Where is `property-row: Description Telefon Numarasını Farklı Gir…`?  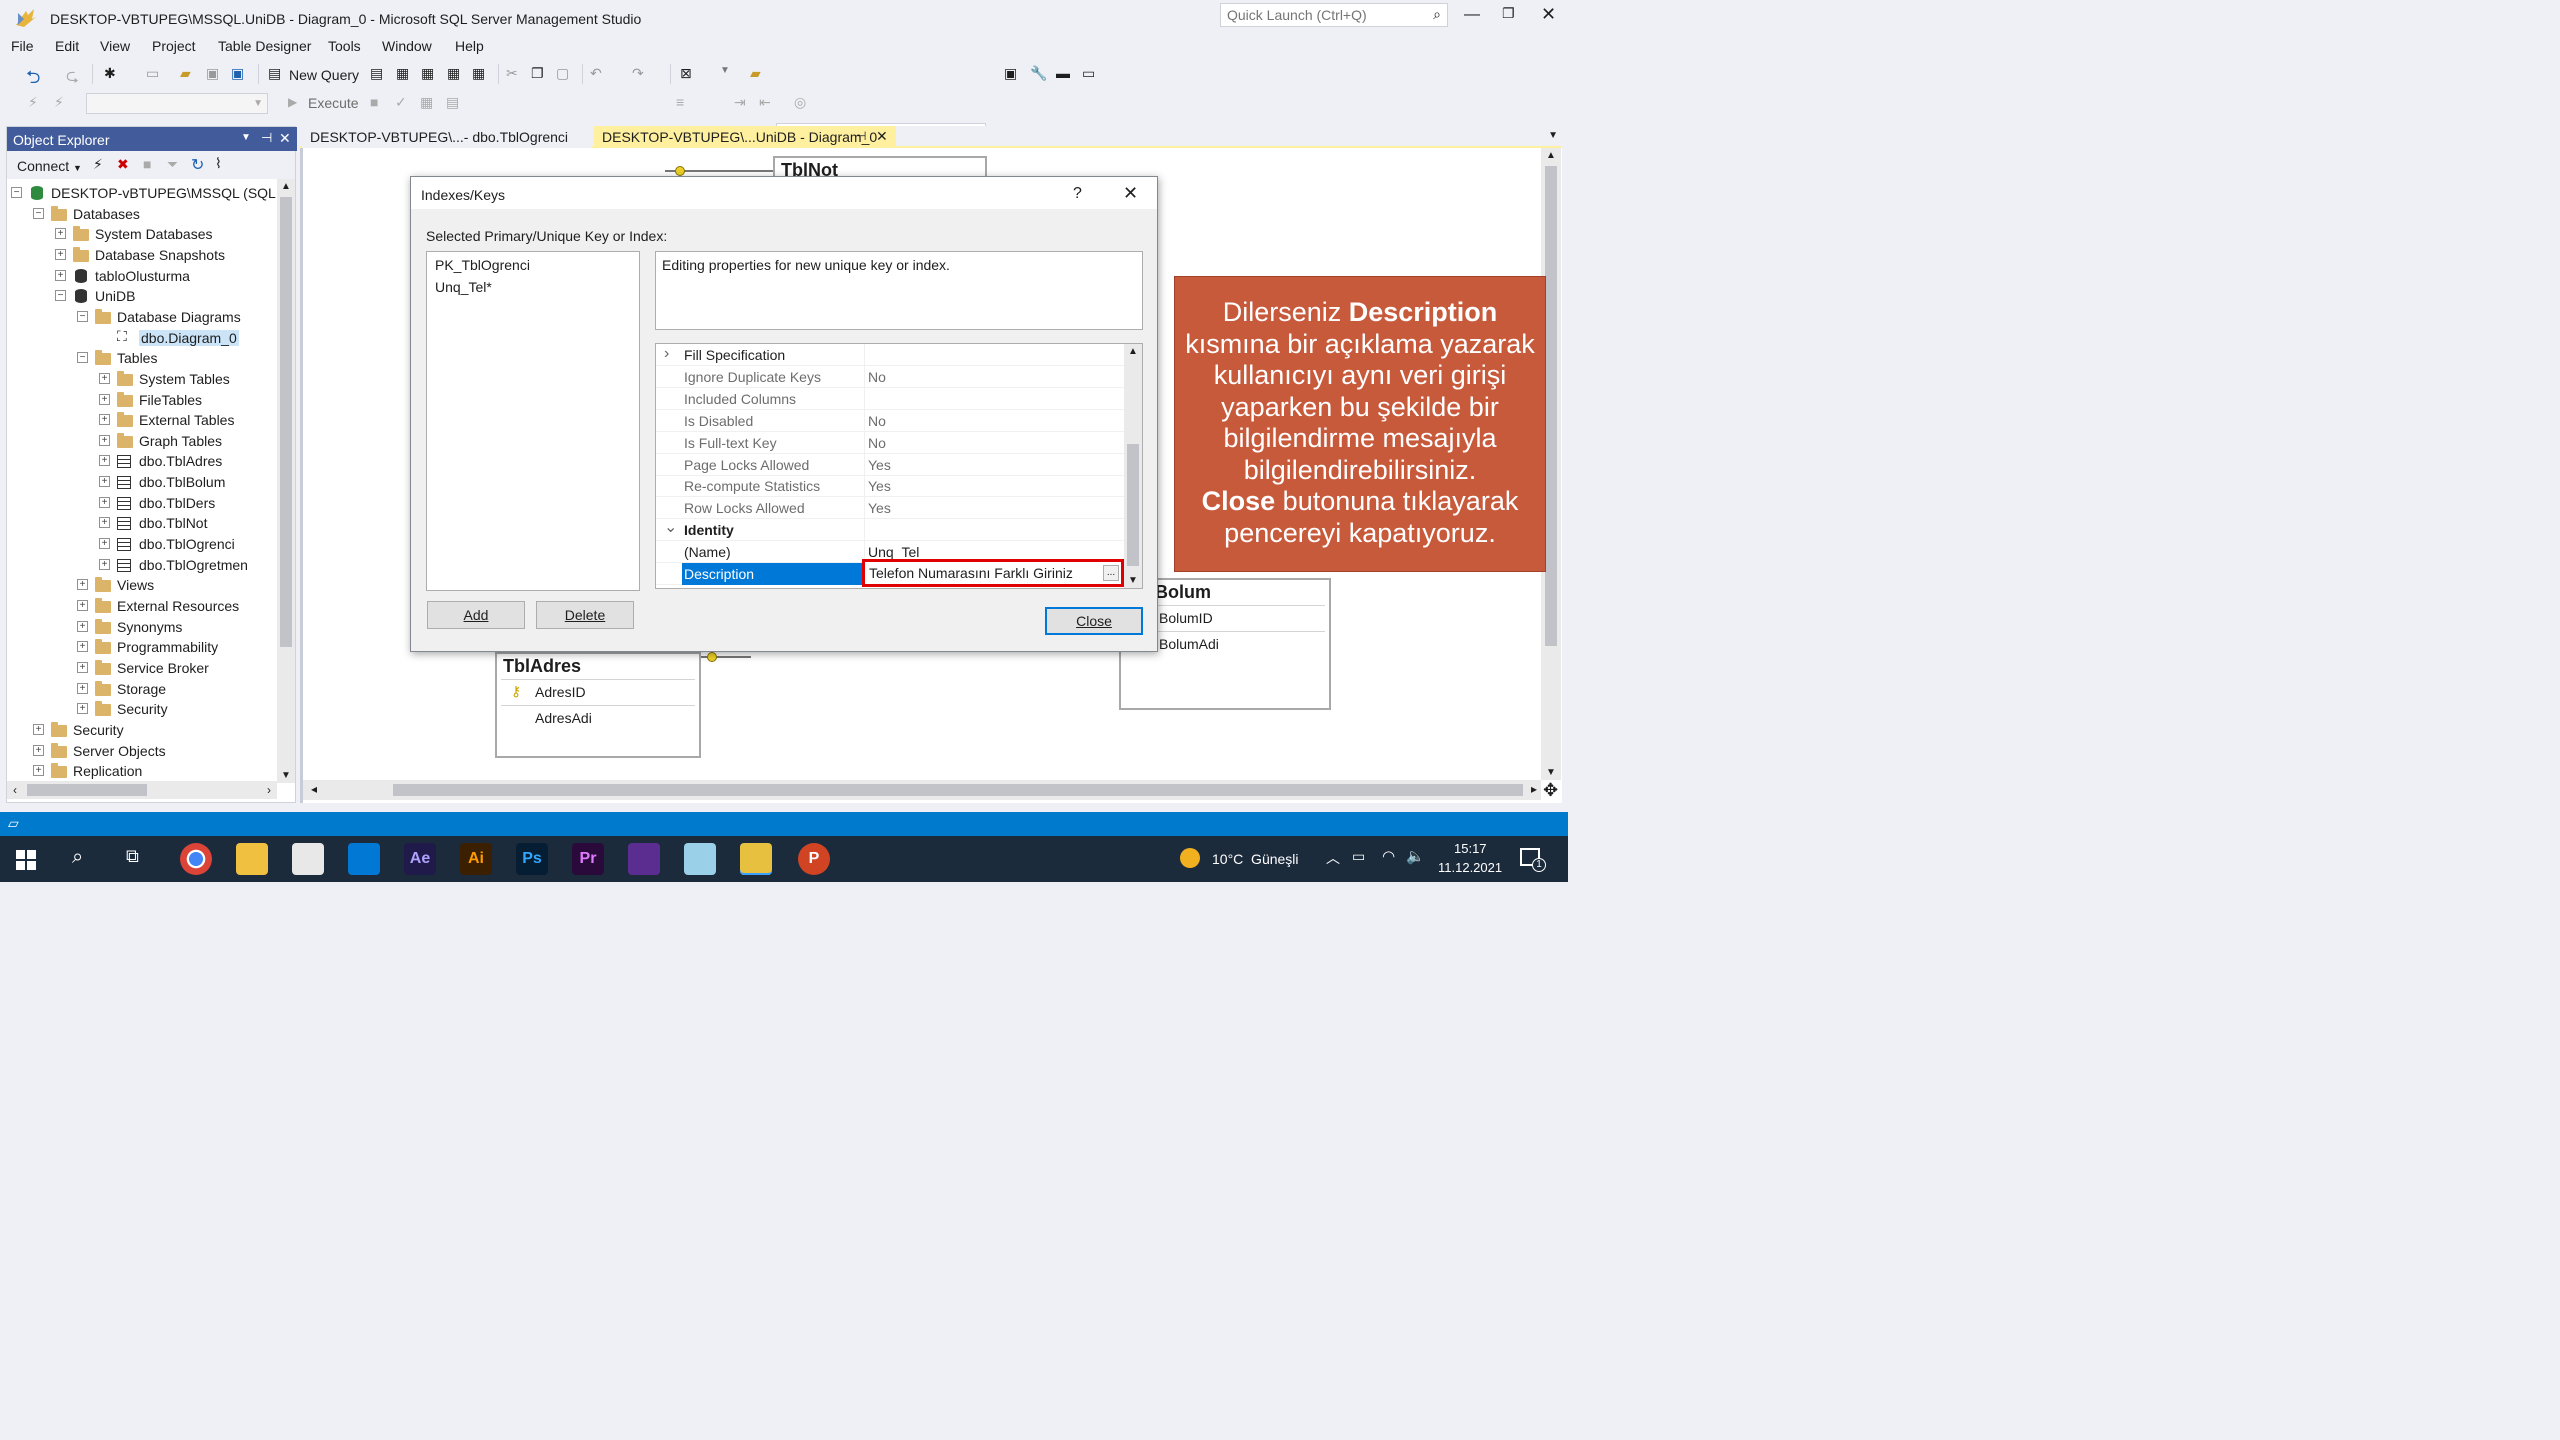
property-row: Description Telefon Numarasını Farklı Gir… is located at coordinates (890, 573).